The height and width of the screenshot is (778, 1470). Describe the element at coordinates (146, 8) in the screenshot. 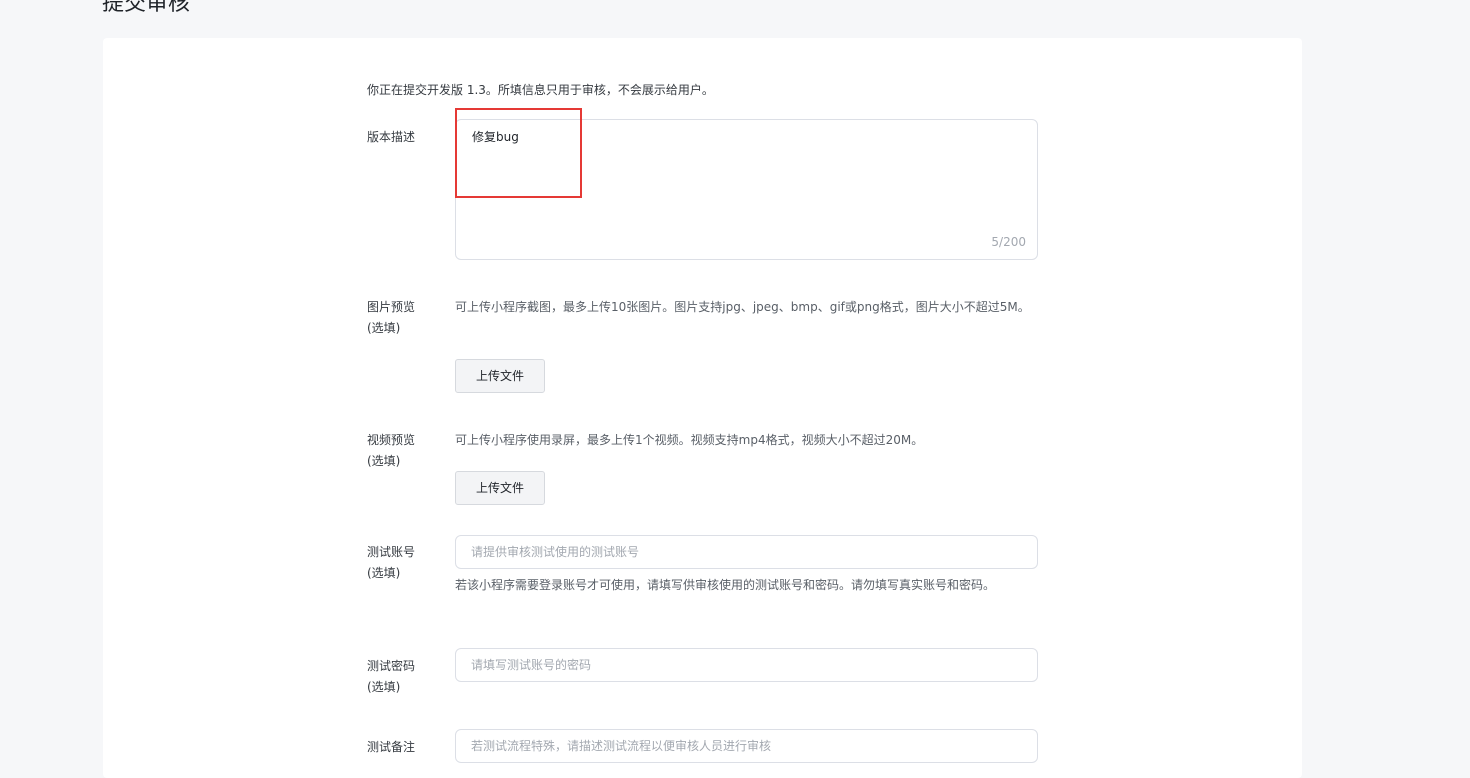

I see `page-title: 提交审核` at that location.